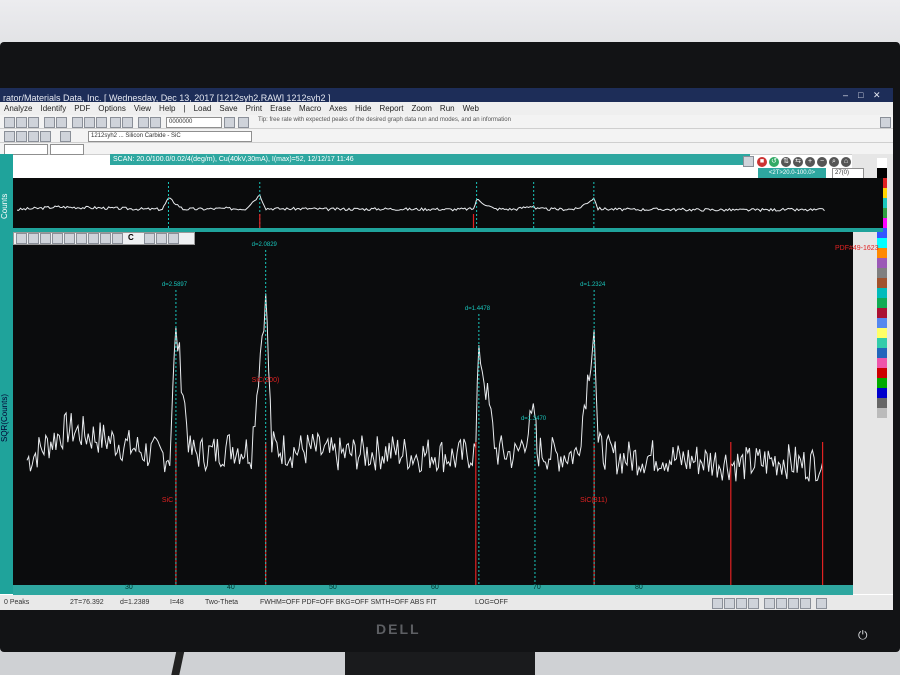 Image resolution: width=900 pixels, height=675 pixels. What do you see at coordinates (762, 162) in the screenshot?
I see `stop-icon: ■` at bounding box center [762, 162].